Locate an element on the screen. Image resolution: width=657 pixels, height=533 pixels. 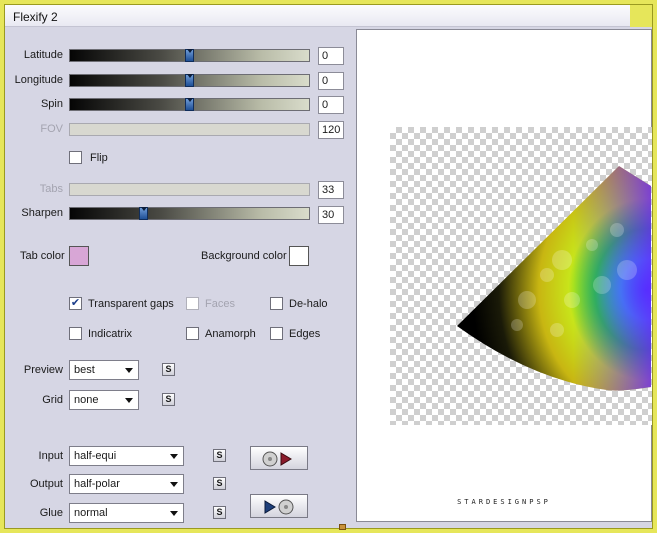
longitude-slider-thumb is located at coordinates (189, 80).